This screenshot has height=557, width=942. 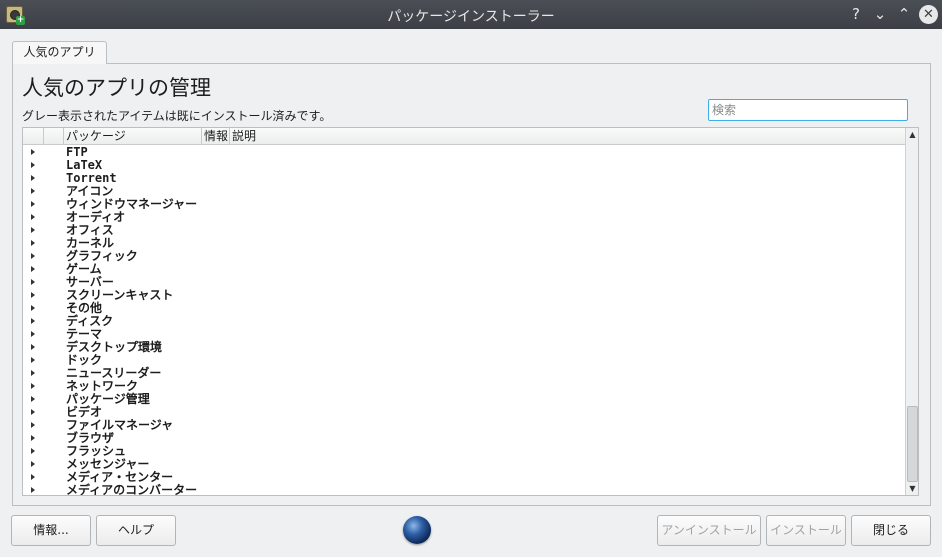 I want to click on tree-row: デスクトップ環境, so click(x=464, y=347).